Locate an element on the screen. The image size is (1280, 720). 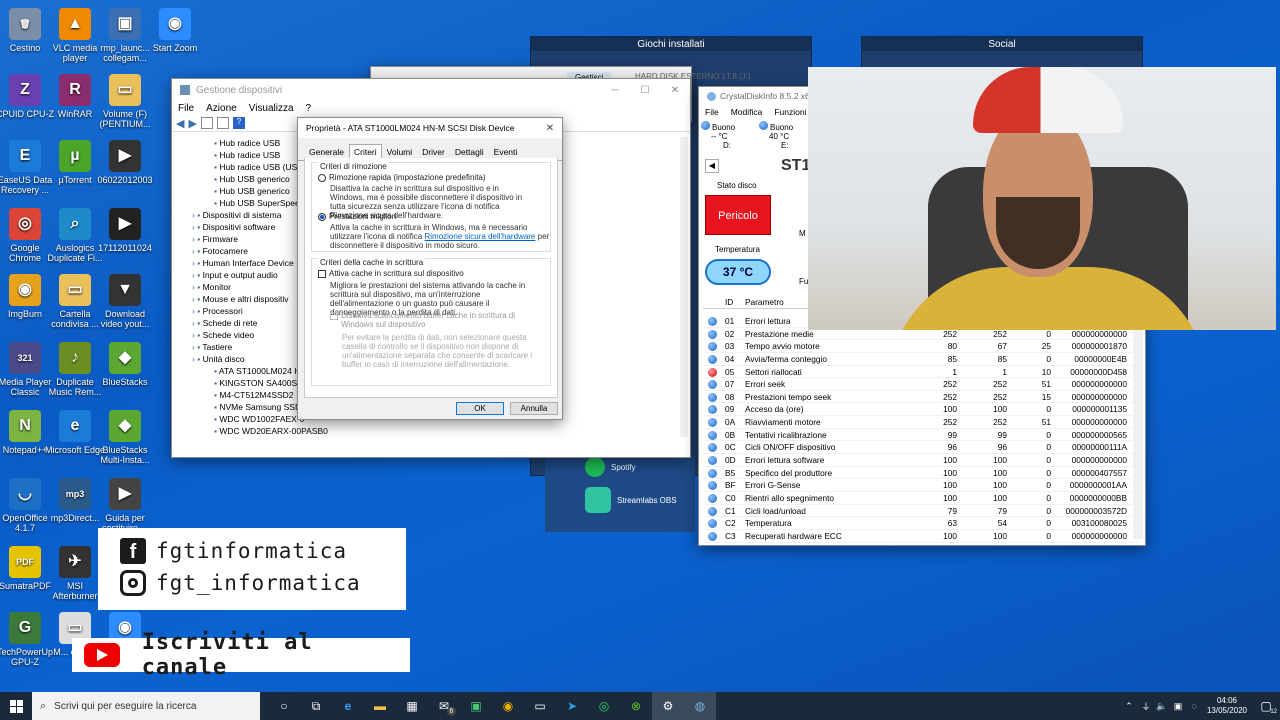
tree-item: ▪ Hub radice USB (USB is located at coordinates (248, 167).